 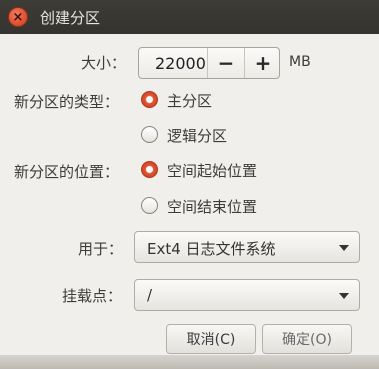 What do you see at coordinates (189, 362) in the screenshot?
I see `window-bottom-edge` at bounding box center [189, 362].